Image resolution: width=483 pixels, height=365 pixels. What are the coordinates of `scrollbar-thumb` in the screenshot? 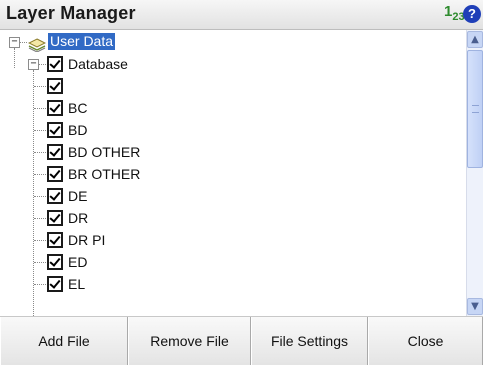 It's located at (475, 109).